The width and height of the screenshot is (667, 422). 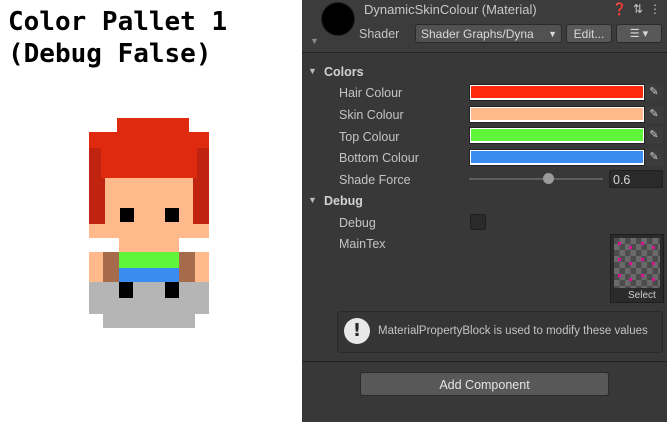 I want to click on divider, so click(x=484, y=361).